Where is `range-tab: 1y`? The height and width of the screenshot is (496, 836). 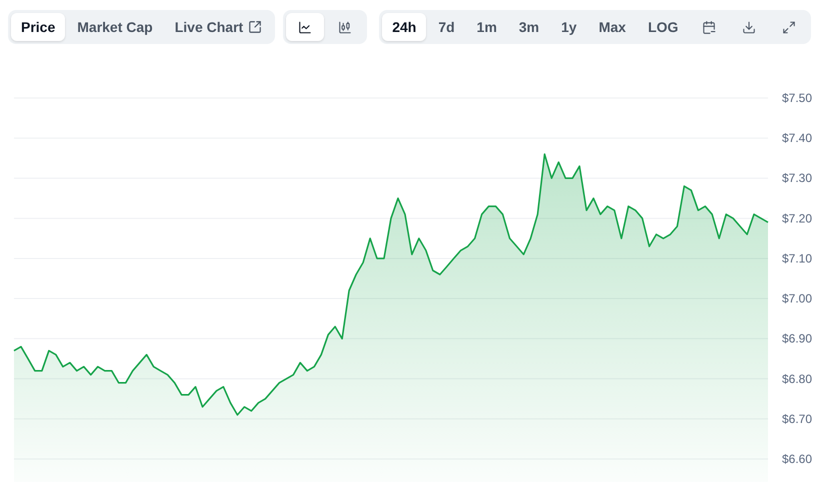 range-tab: 1y is located at coordinates (569, 27).